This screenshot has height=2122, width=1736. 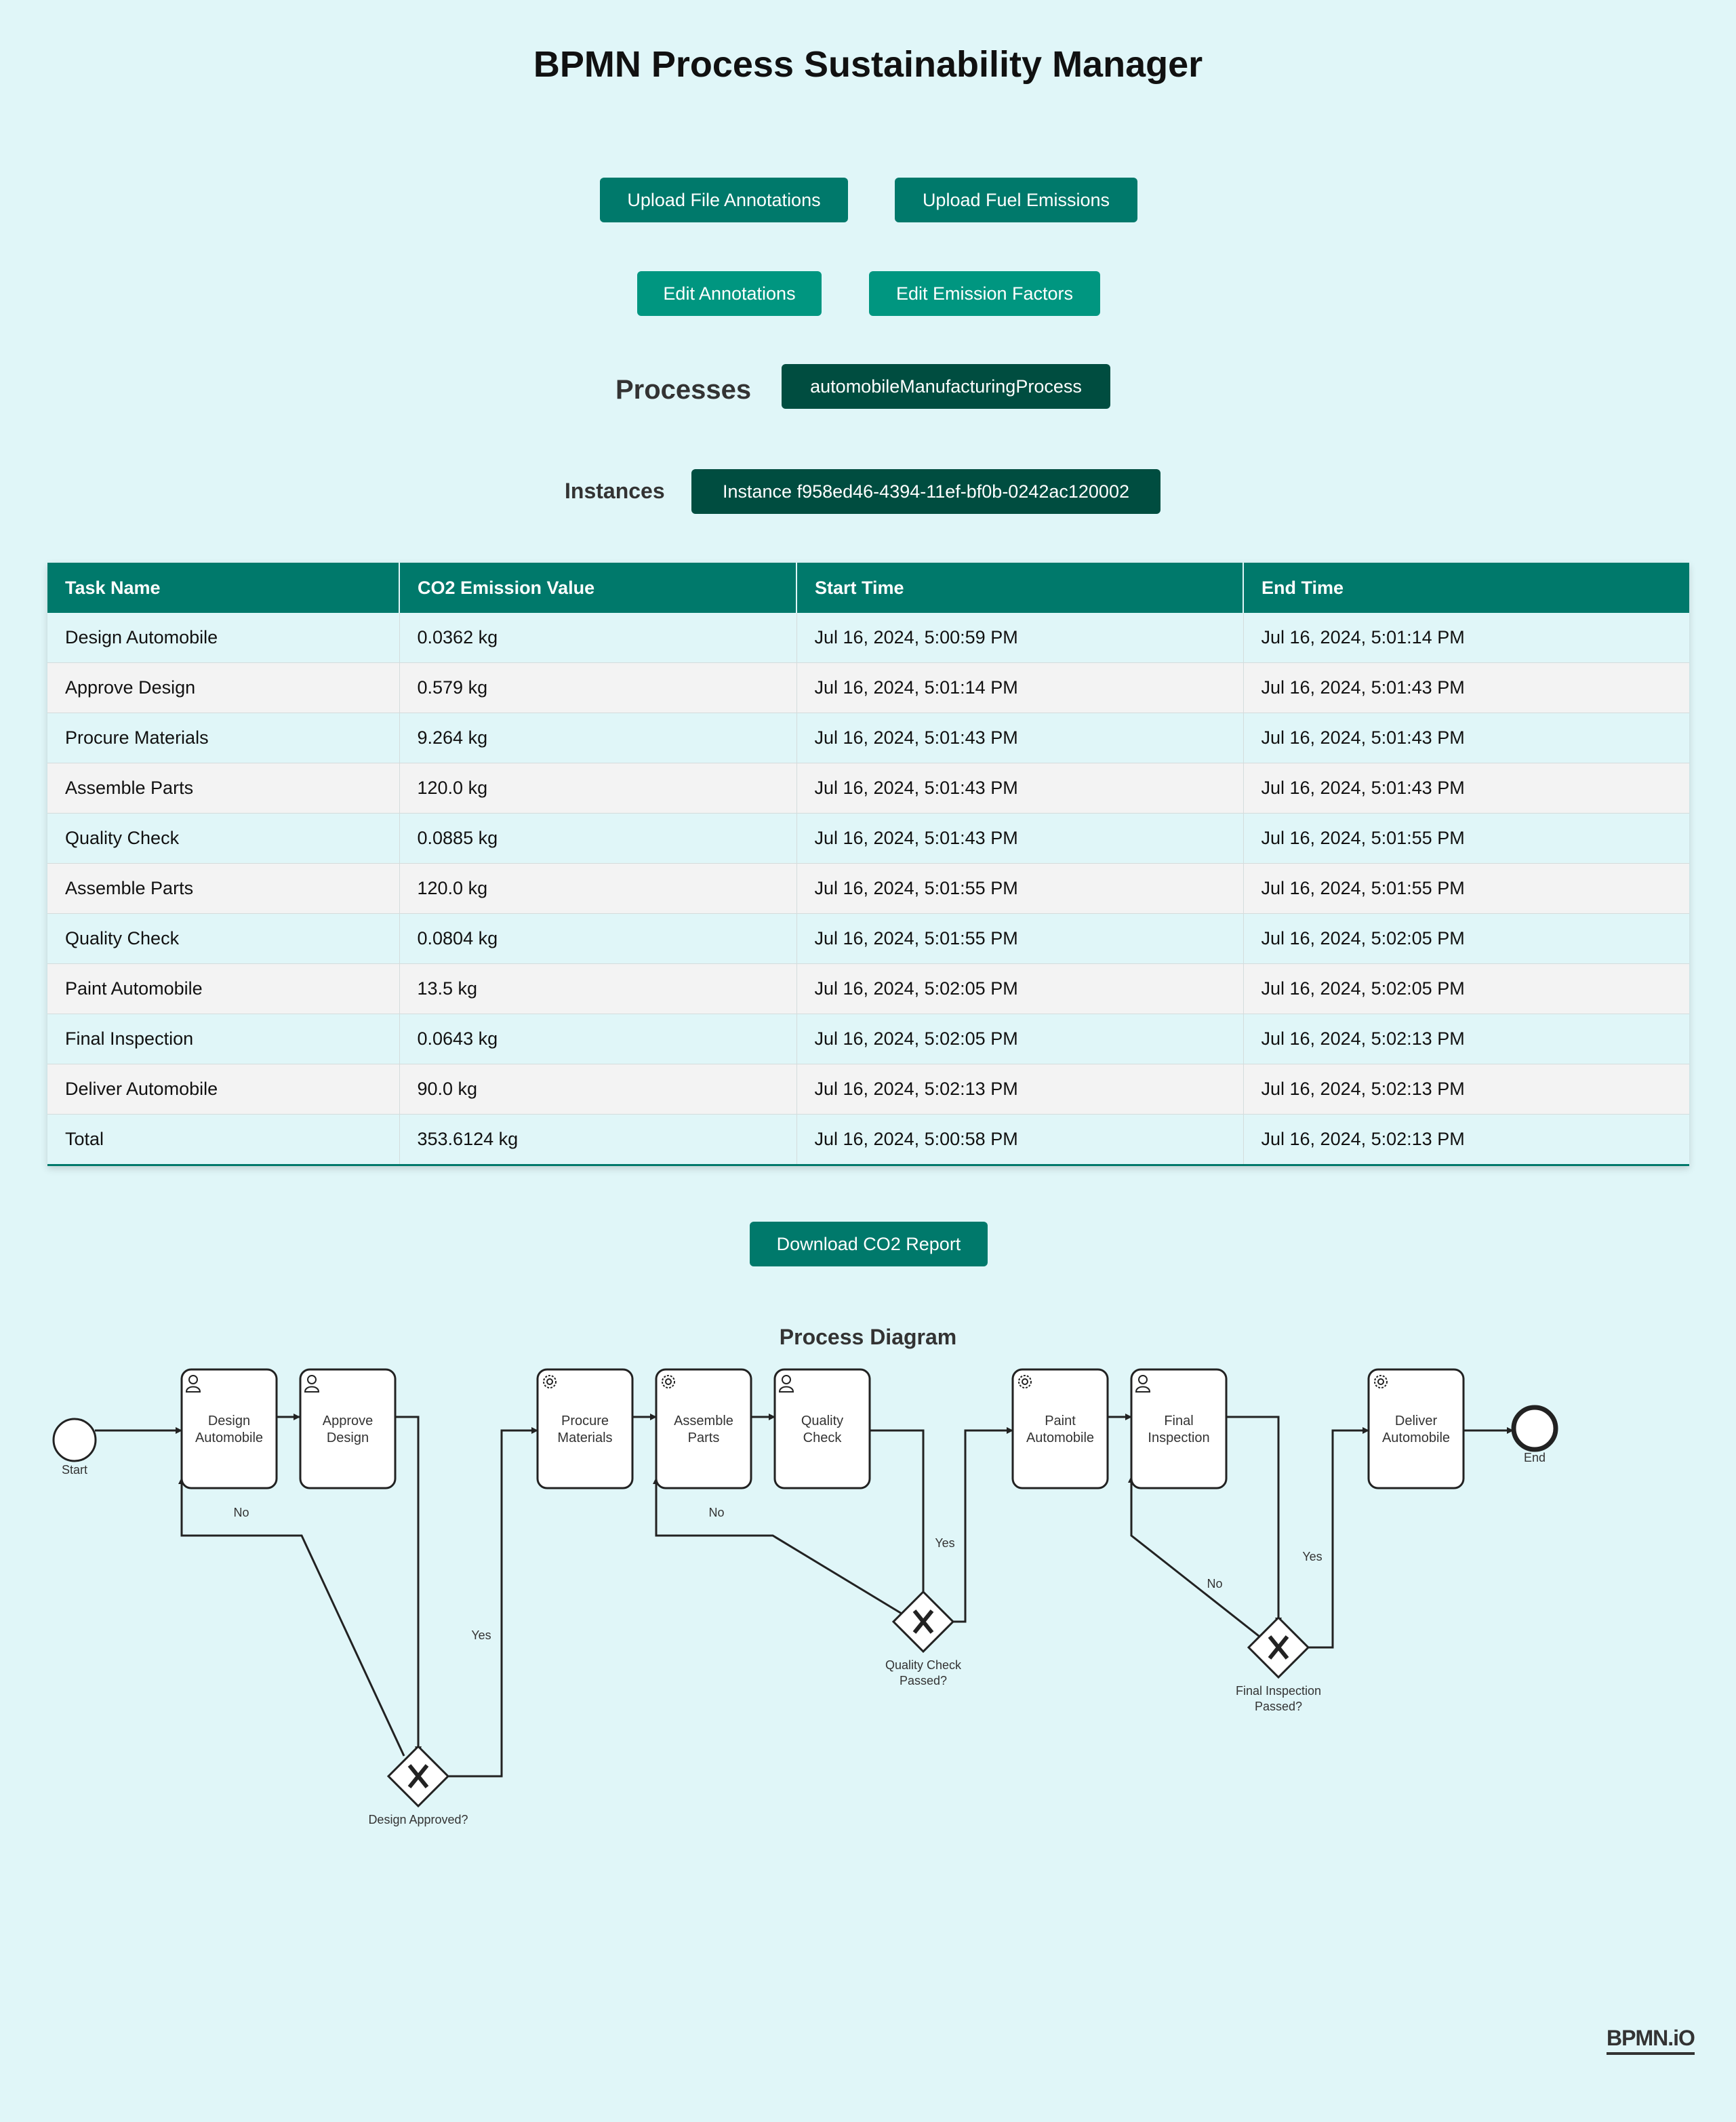 What do you see at coordinates (704, 1437) in the screenshot?
I see `task-label: Parts` at bounding box center [704, 1437].